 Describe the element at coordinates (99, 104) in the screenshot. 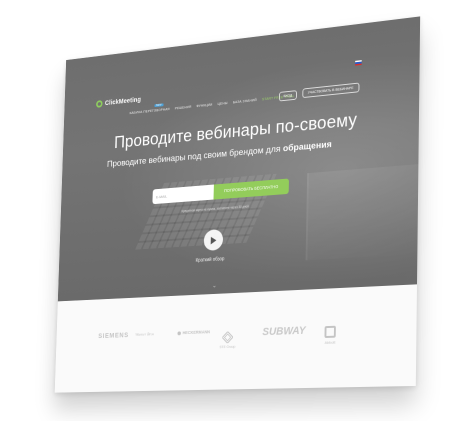

I see `logo-icon` at that location.